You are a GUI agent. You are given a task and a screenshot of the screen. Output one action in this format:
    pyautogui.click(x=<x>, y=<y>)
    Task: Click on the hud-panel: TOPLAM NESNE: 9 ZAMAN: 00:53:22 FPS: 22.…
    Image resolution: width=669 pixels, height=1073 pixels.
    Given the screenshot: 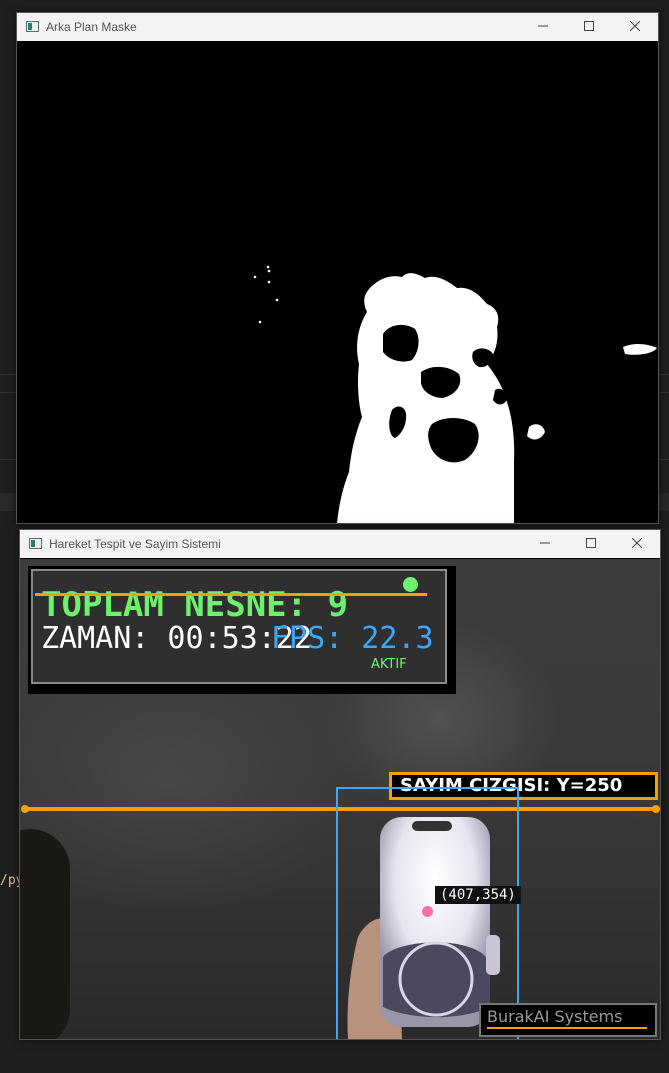 What is the action you would take?
    pyautogui.click(x=239, y=626)
    